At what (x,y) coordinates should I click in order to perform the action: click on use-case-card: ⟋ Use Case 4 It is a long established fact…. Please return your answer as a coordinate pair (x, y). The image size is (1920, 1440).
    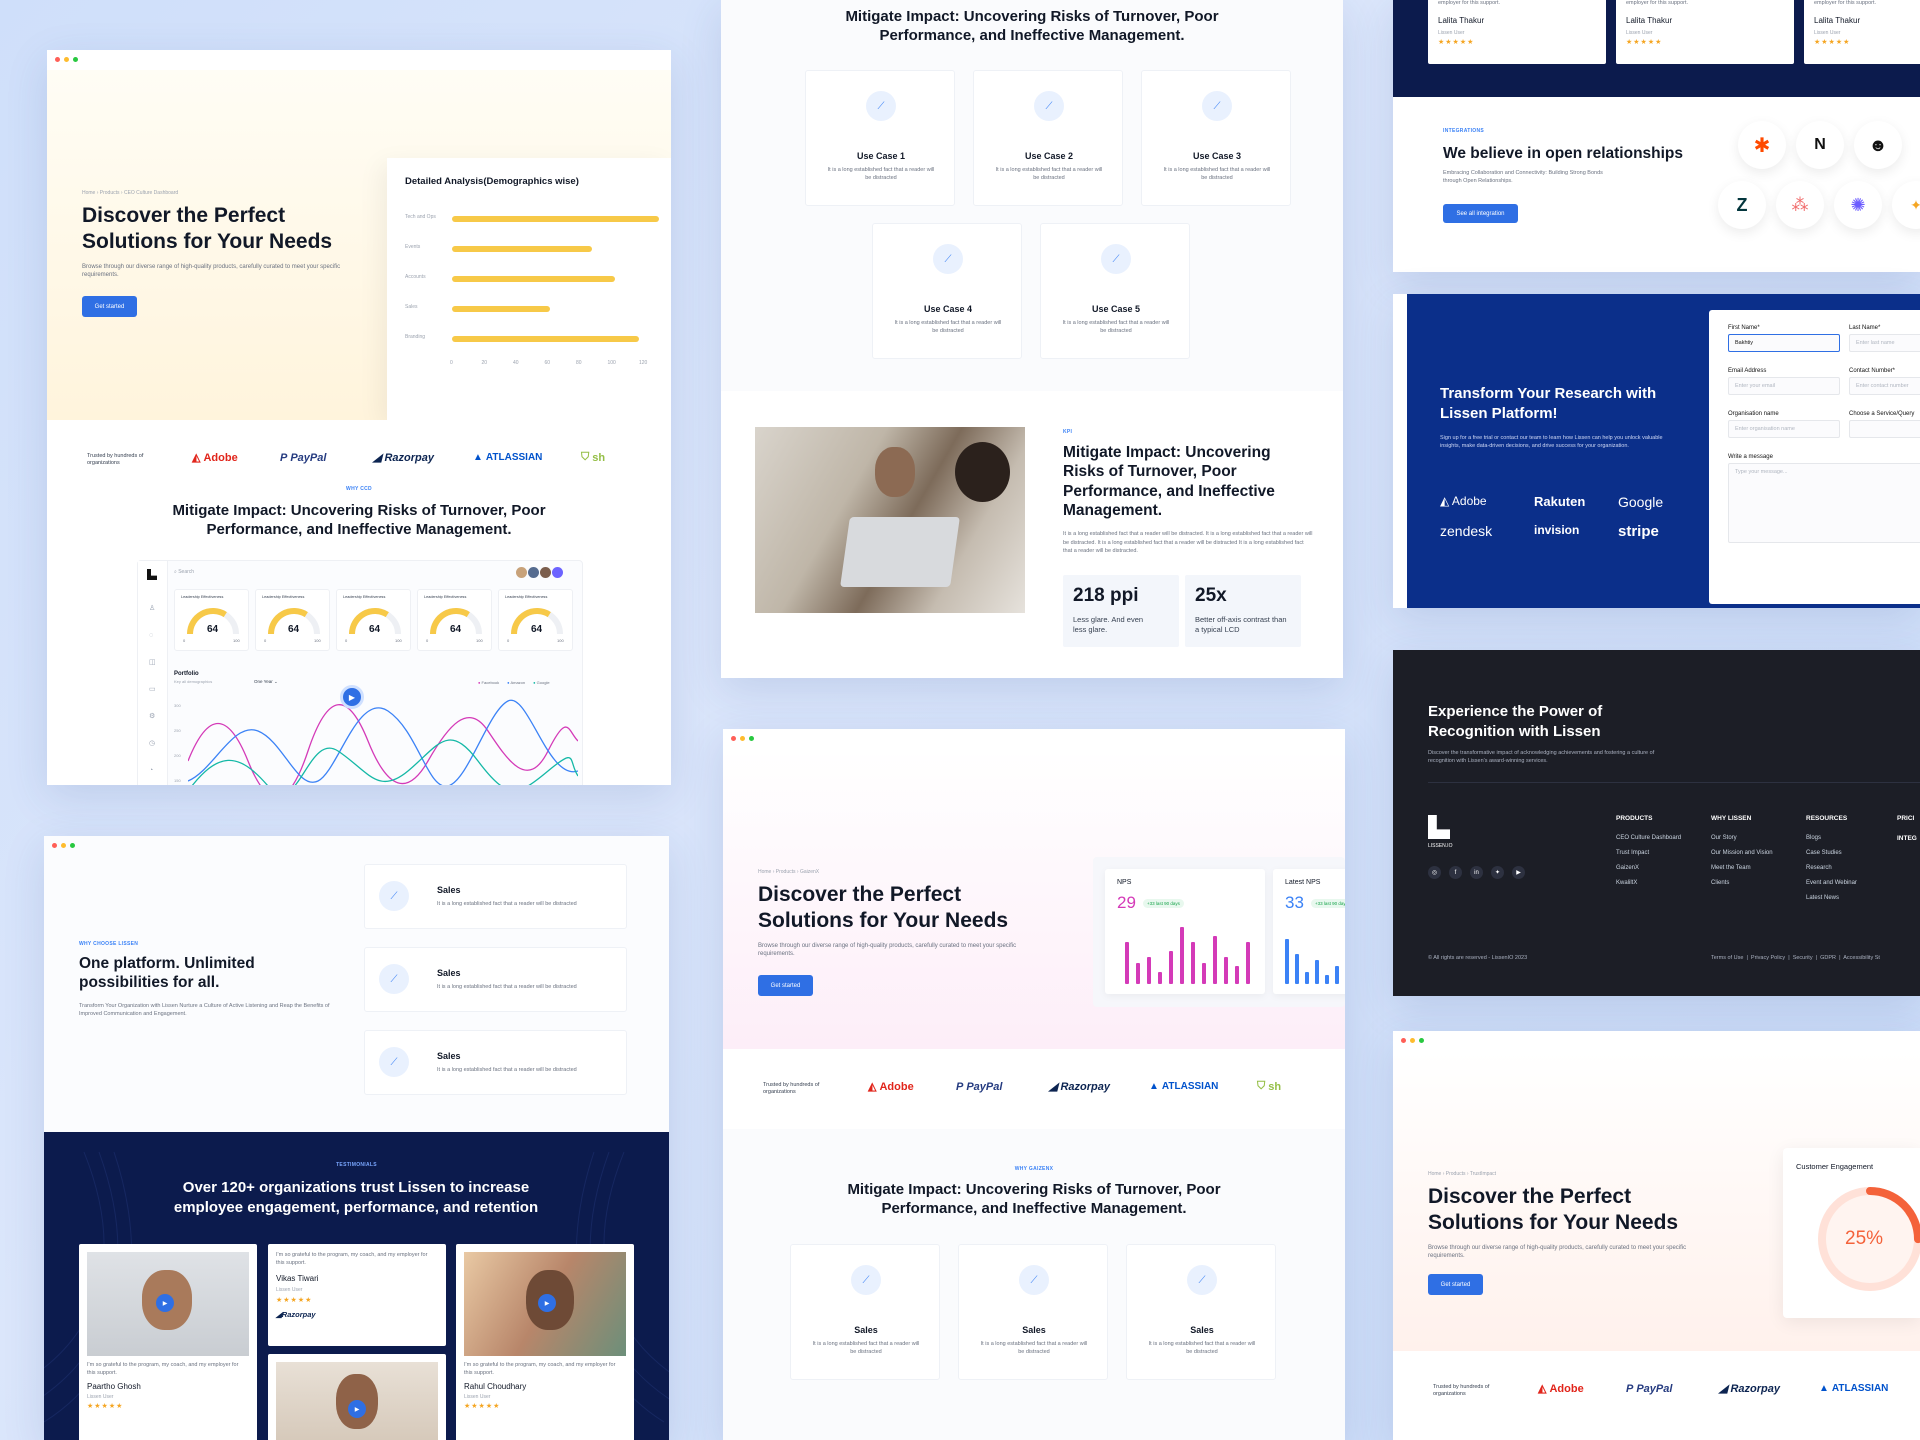
    Looking at the image, I should click on (947, 291).